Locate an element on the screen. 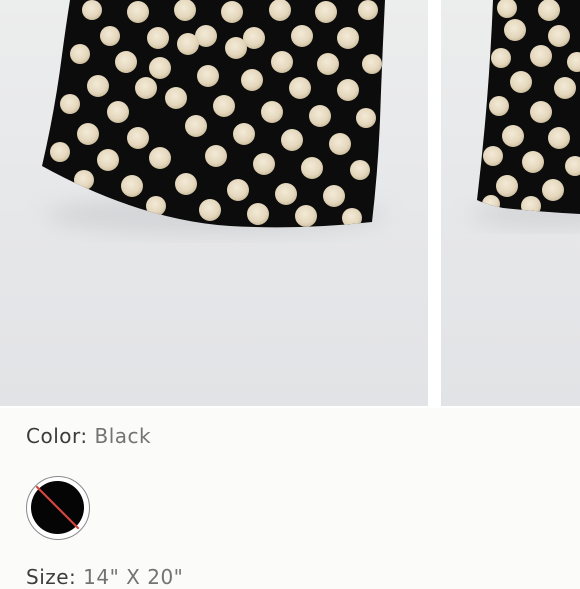 Image resolution: width=580 pixels, height=589 pixels. pillow-photo-next is located at coordinates (525, 114).